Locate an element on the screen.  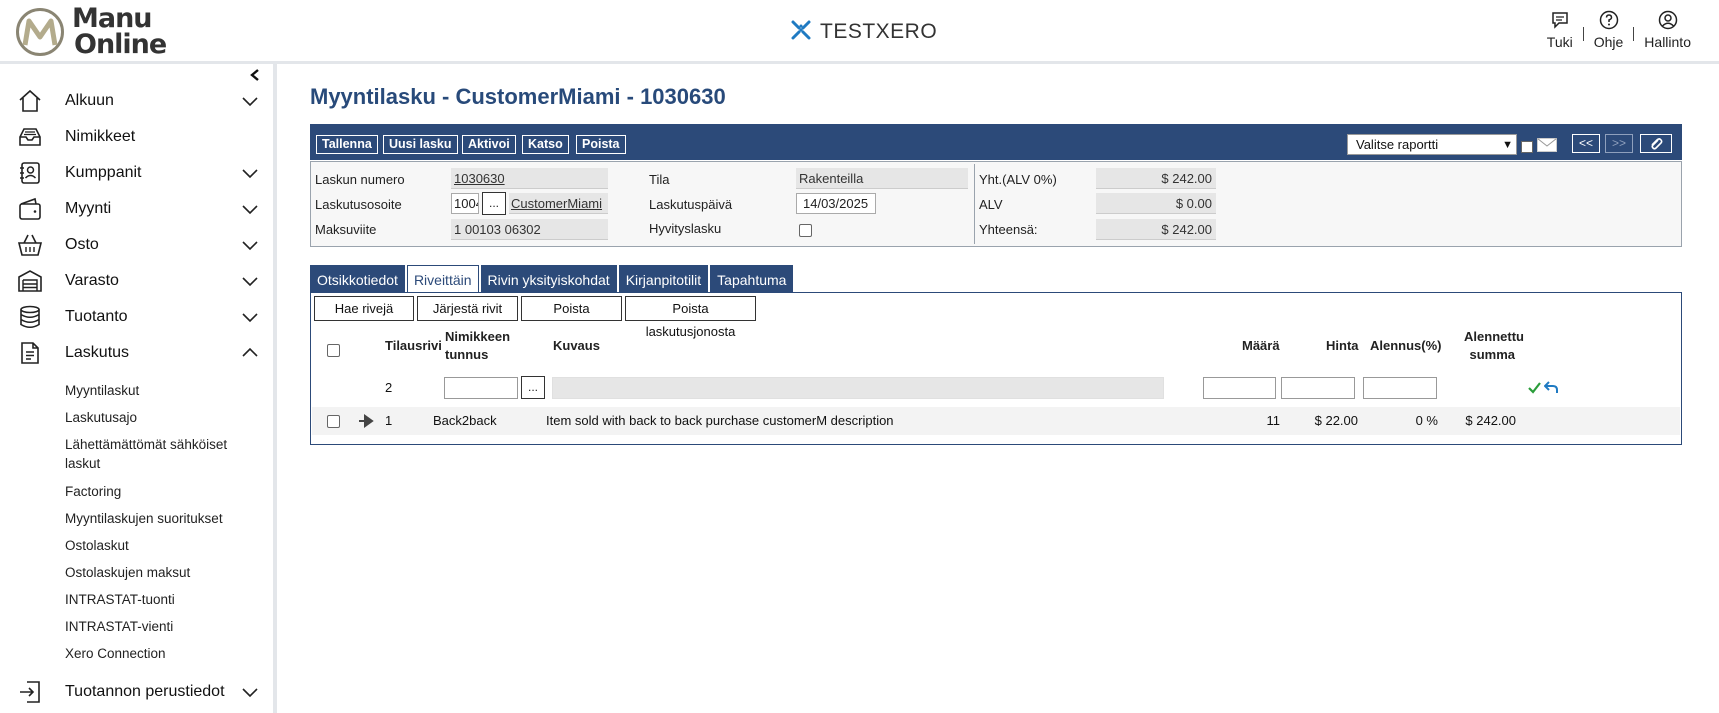
top-navigation: Tuki Ohje Hallinto is located at coordinates (1619, 30).